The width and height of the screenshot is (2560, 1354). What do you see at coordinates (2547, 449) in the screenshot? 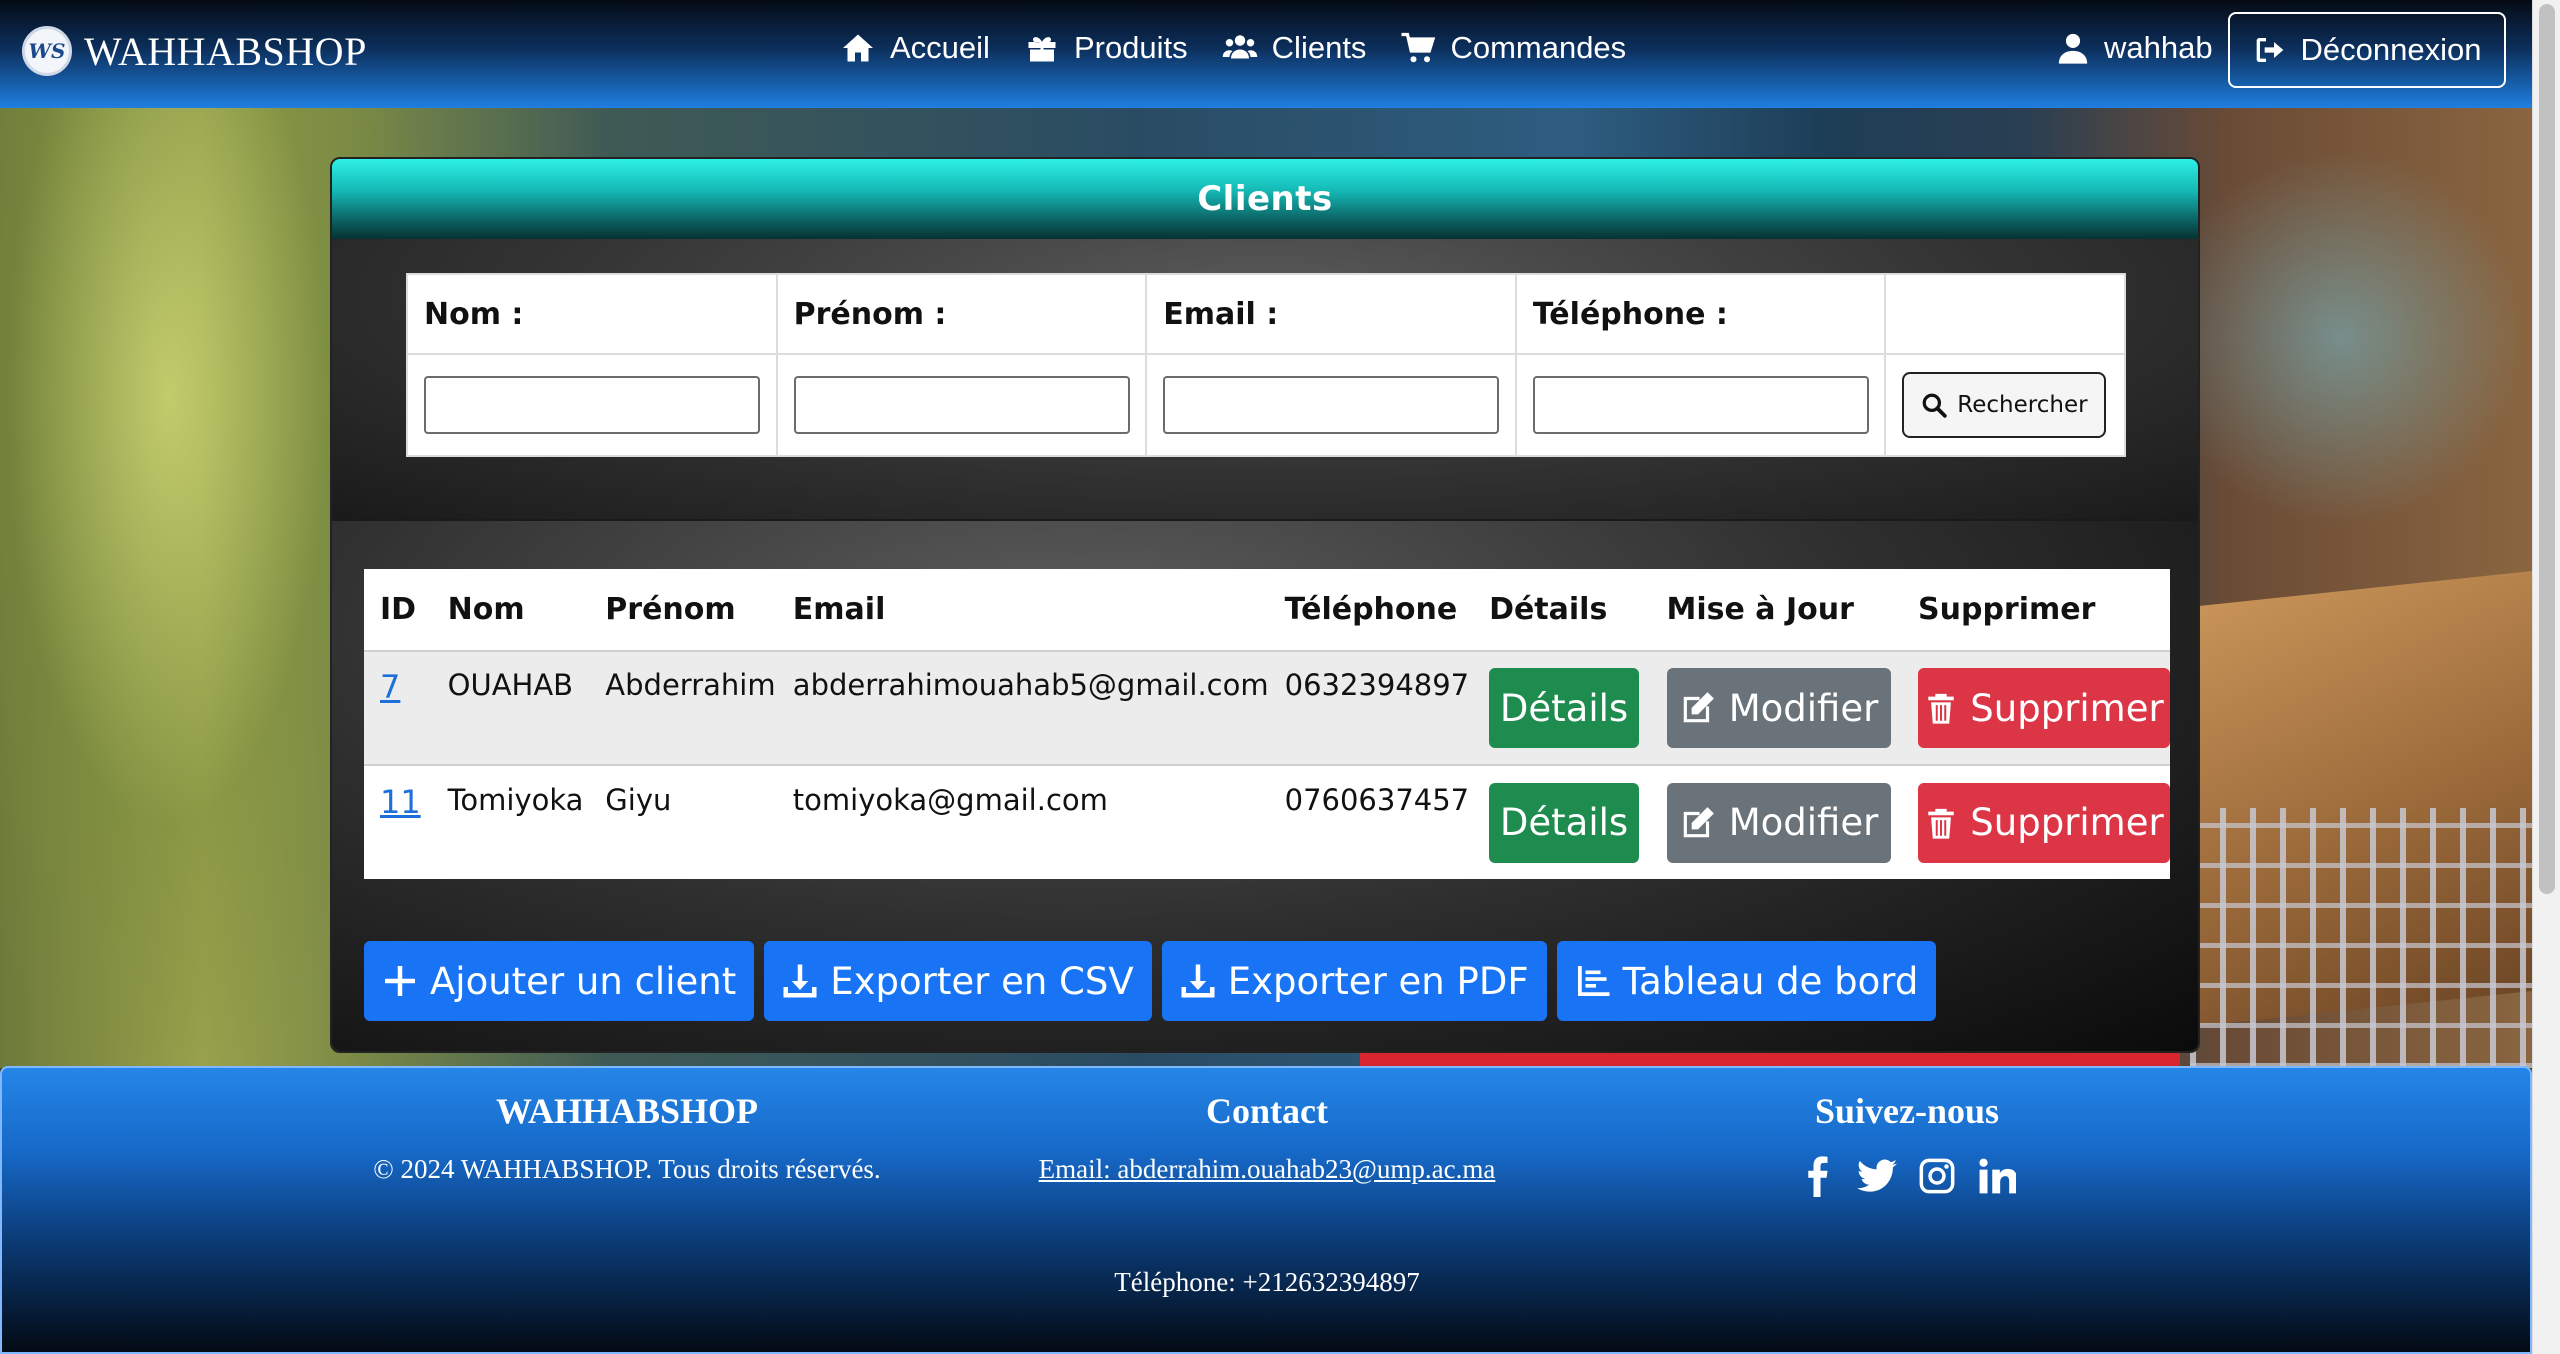
I see `scrollbar-thumb` at bounding box center [2547, 449].